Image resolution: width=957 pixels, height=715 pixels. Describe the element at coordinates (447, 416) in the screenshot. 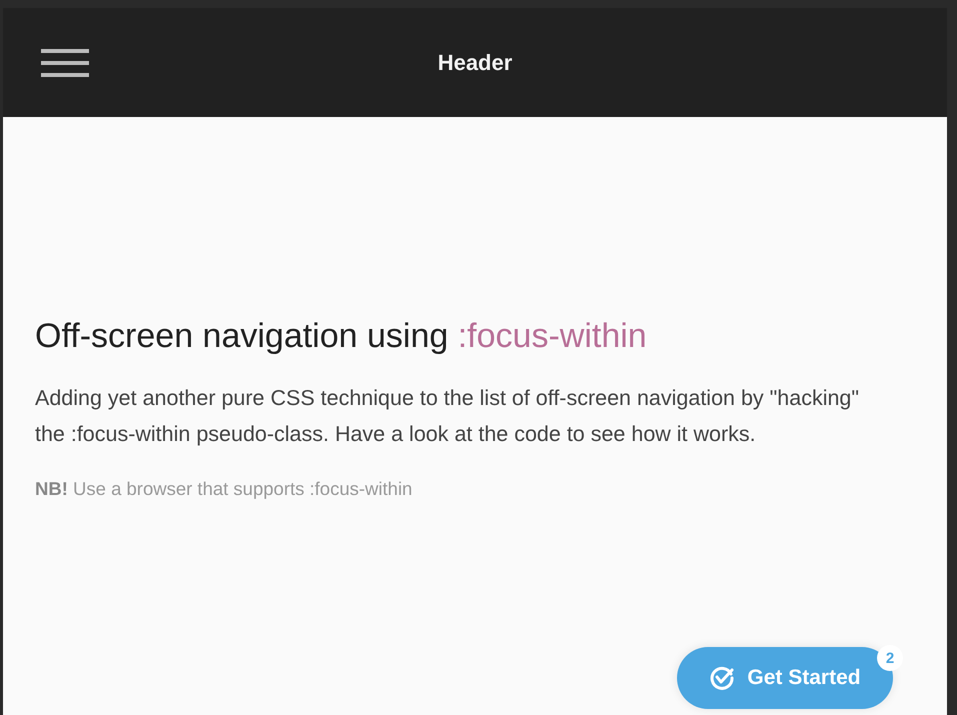

I see `intro-paragraph: Adding yet another pure CSS technique to the list of off-screen navigation by "hacking" the :focus-within pseudo-class. Have a look at the code to see how it works.` at that location.